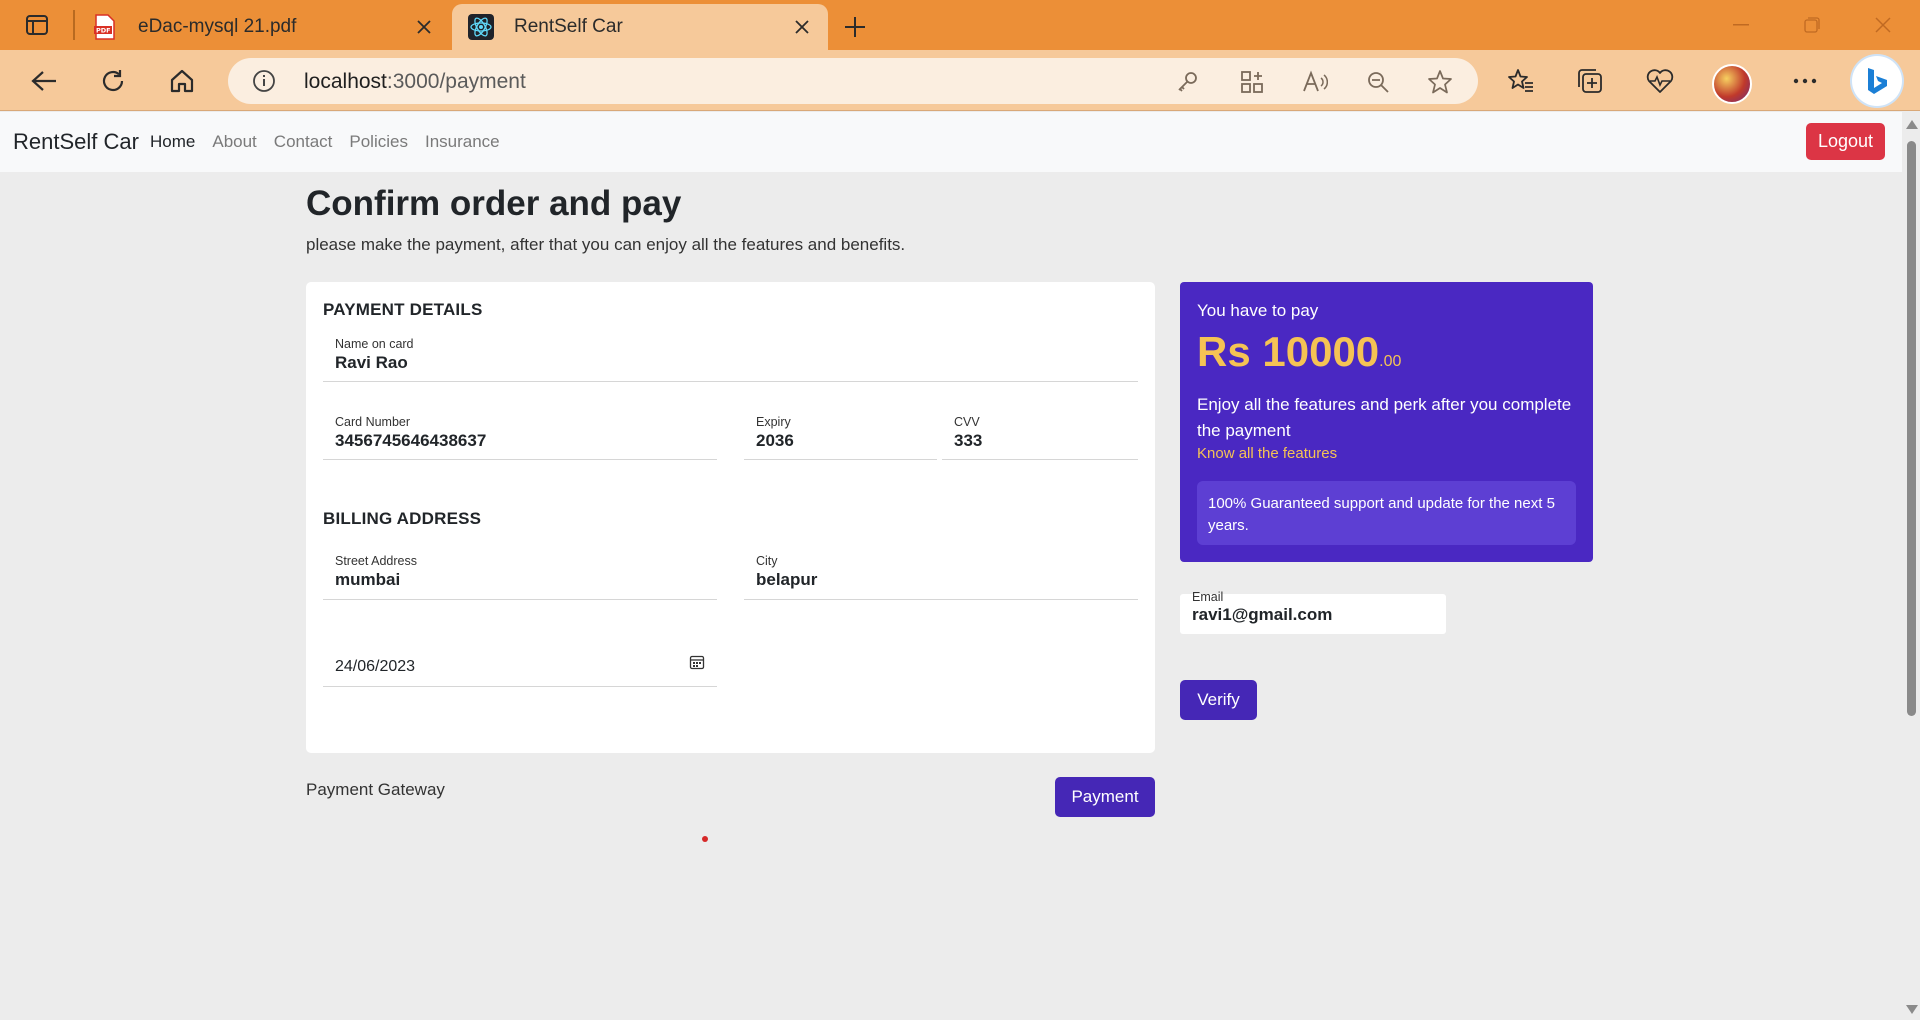 This screenshot has height=1020, width=1920. Describe the element at coordinates (234, 142) in the screenshot. I see `nav-link-about: About` at that location.